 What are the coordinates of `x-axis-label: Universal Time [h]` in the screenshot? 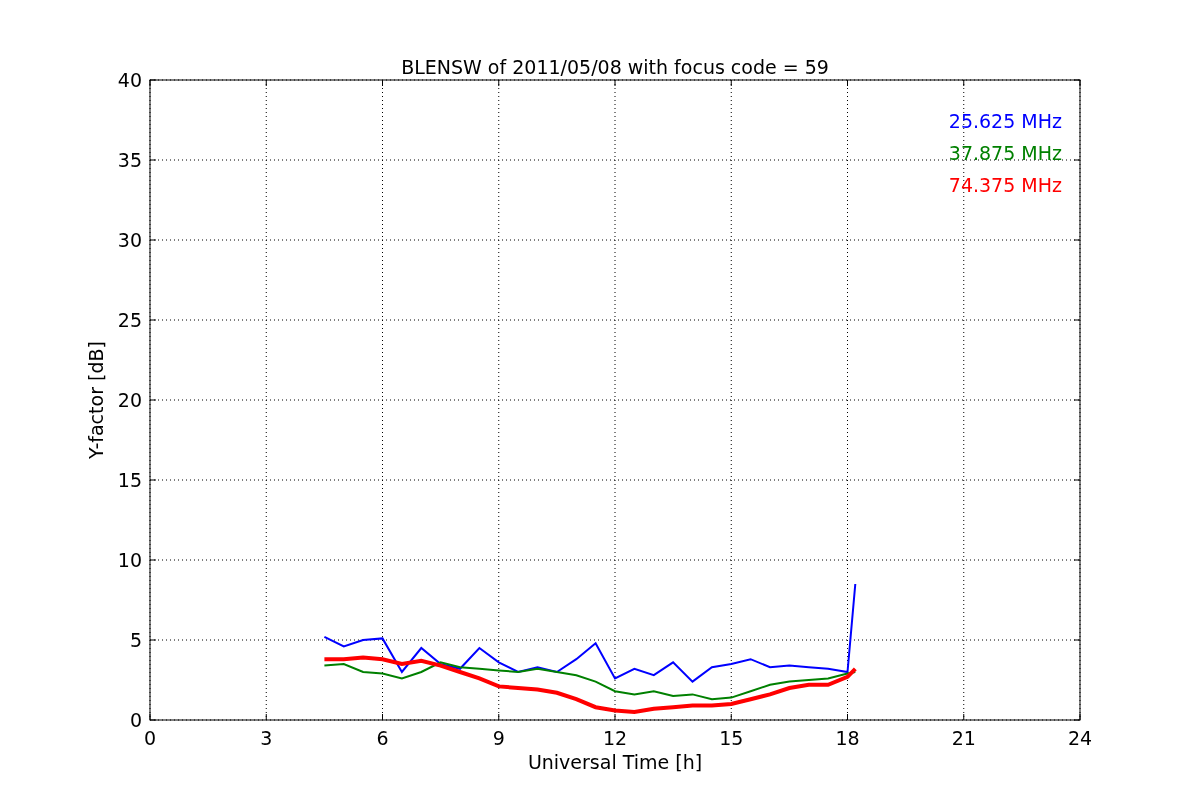 It's located at (615, 762).